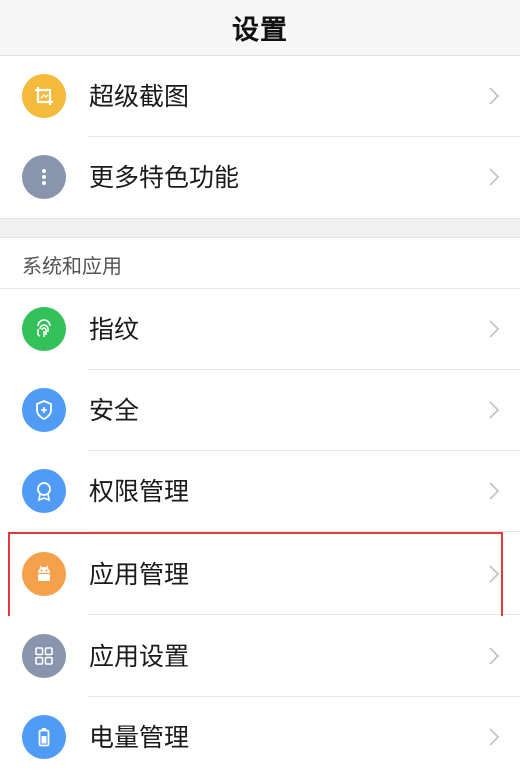  What do you see at coordinates (44, 491) in the screenshot?
I see `badge-icon` at bounding box center [44, 491].